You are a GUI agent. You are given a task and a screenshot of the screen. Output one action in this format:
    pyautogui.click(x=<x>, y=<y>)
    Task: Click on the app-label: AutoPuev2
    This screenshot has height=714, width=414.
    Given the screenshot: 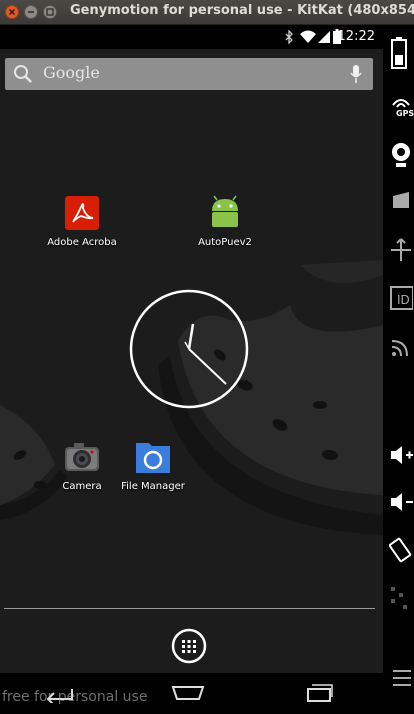 What is the action you would take?
    pyautogui.click(x=225, y=242)
    